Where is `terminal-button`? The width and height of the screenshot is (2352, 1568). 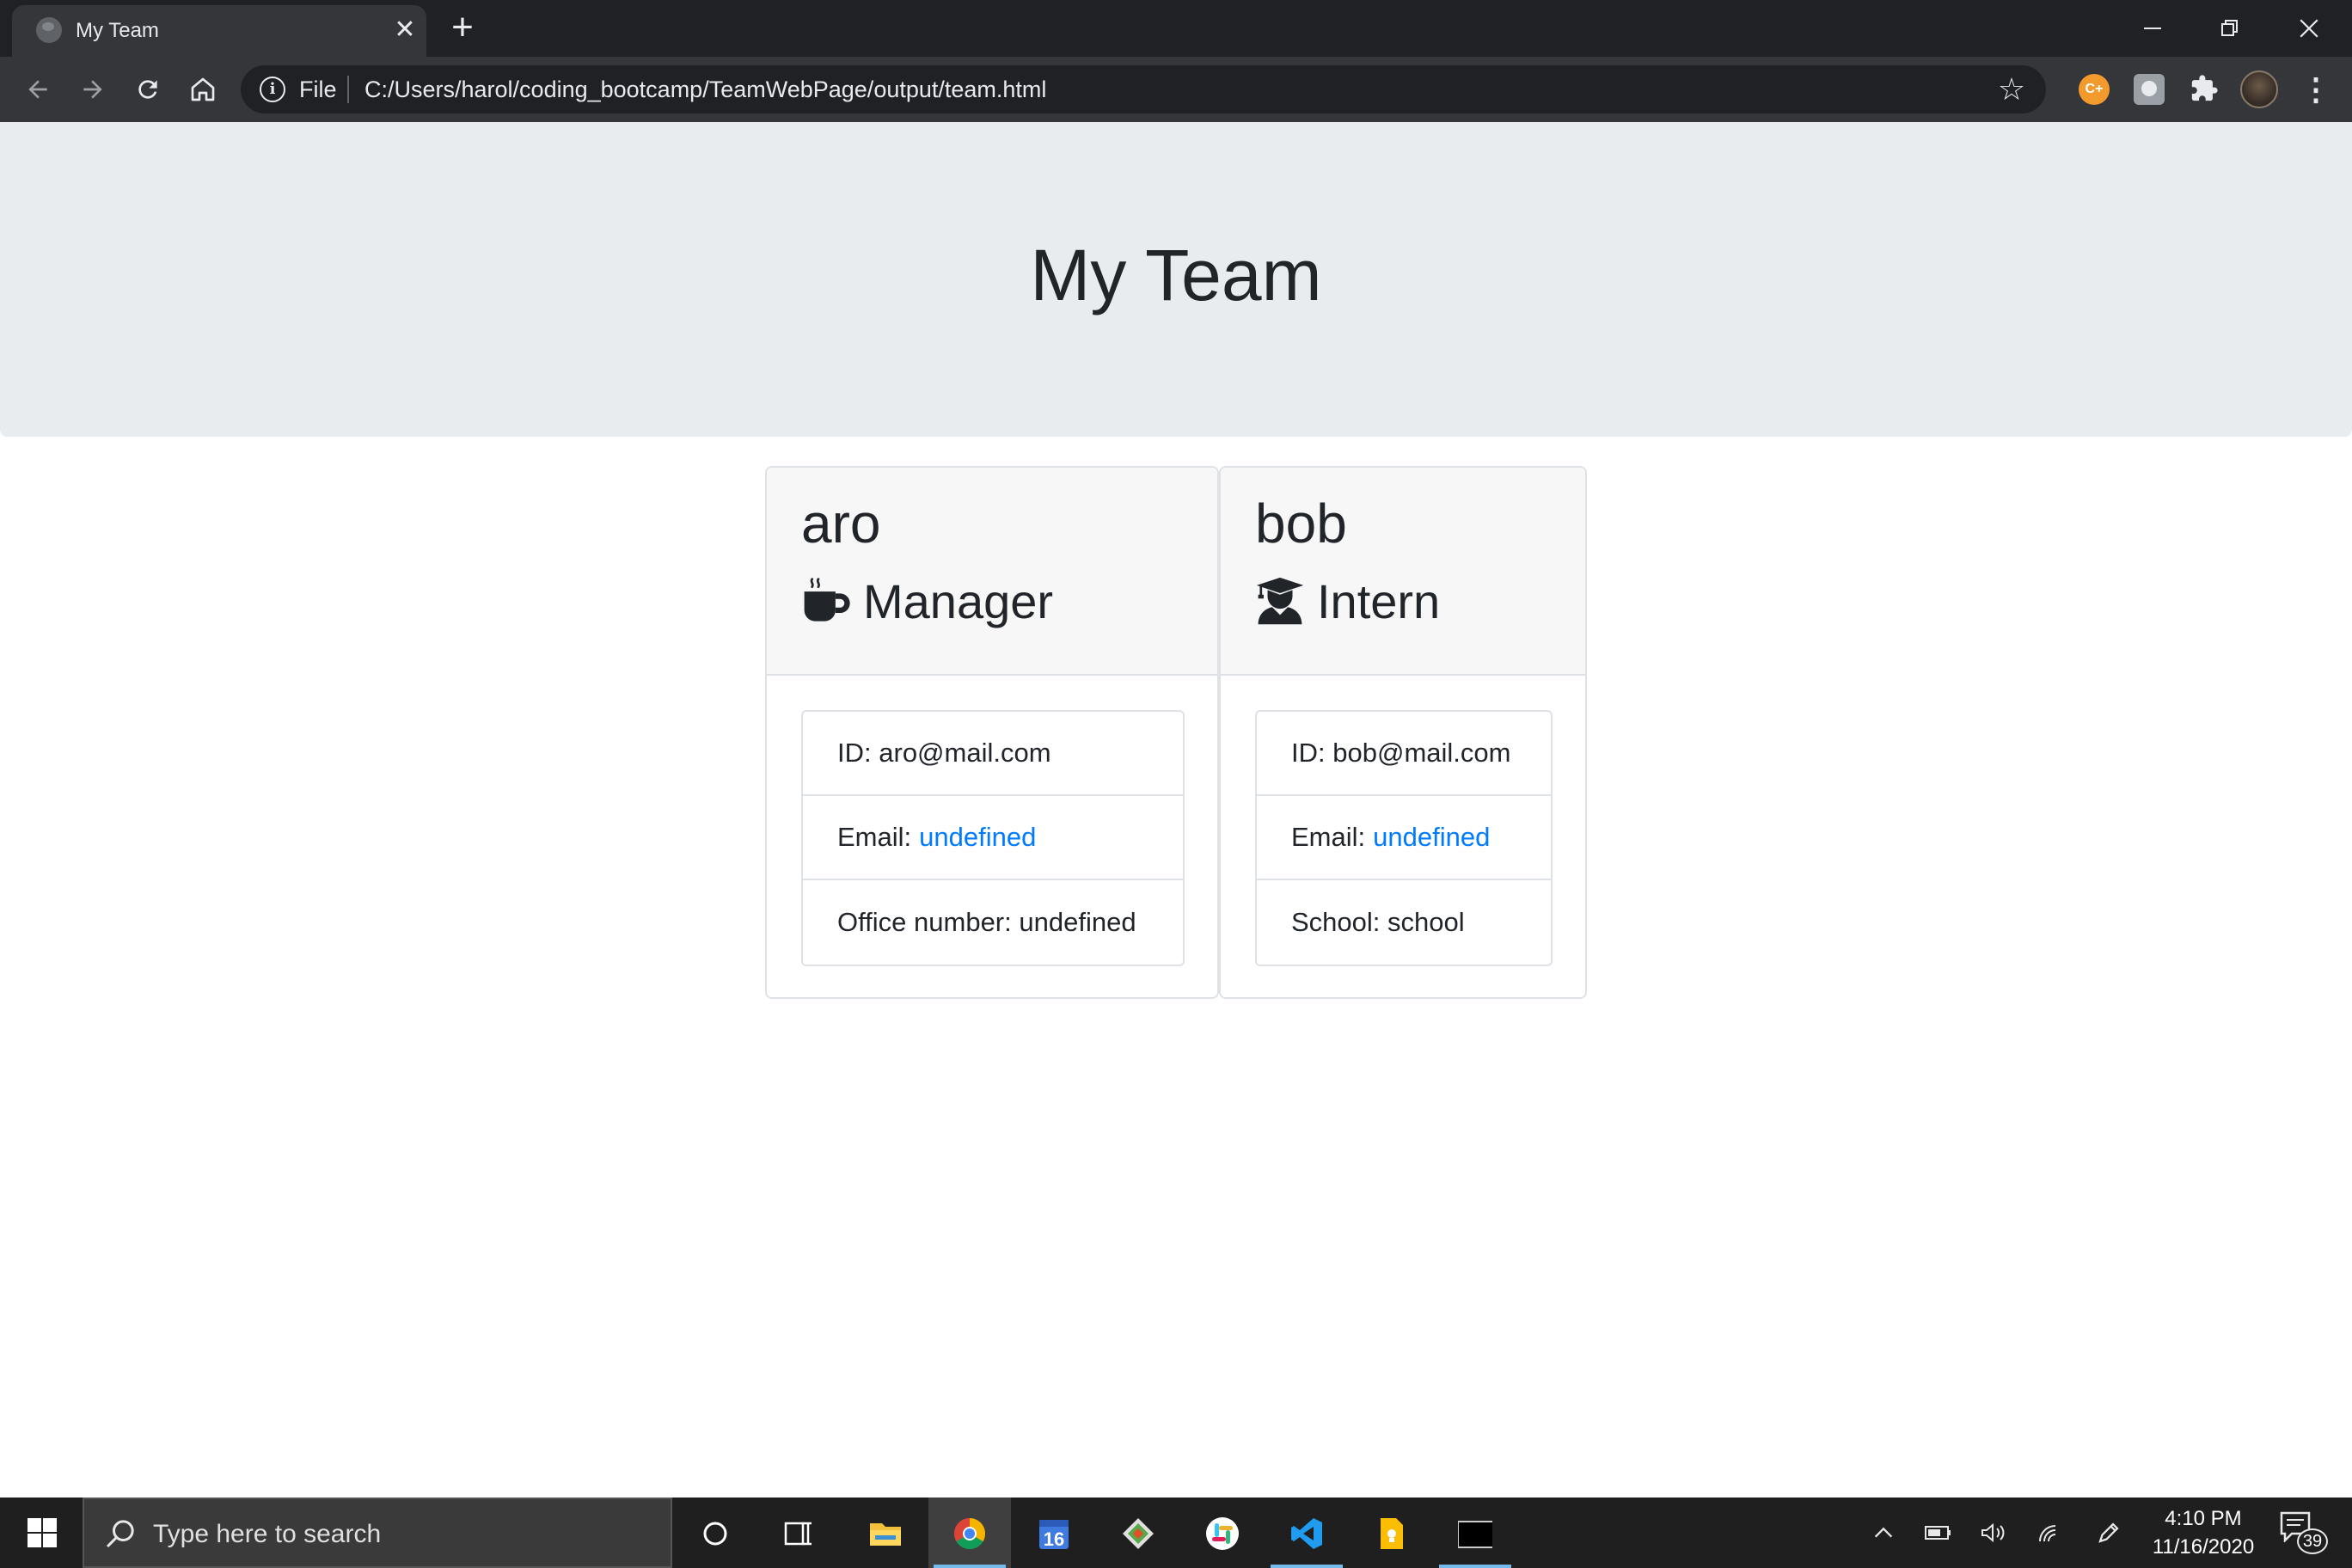 terminal-button is located at coordinates (1475, 1533).